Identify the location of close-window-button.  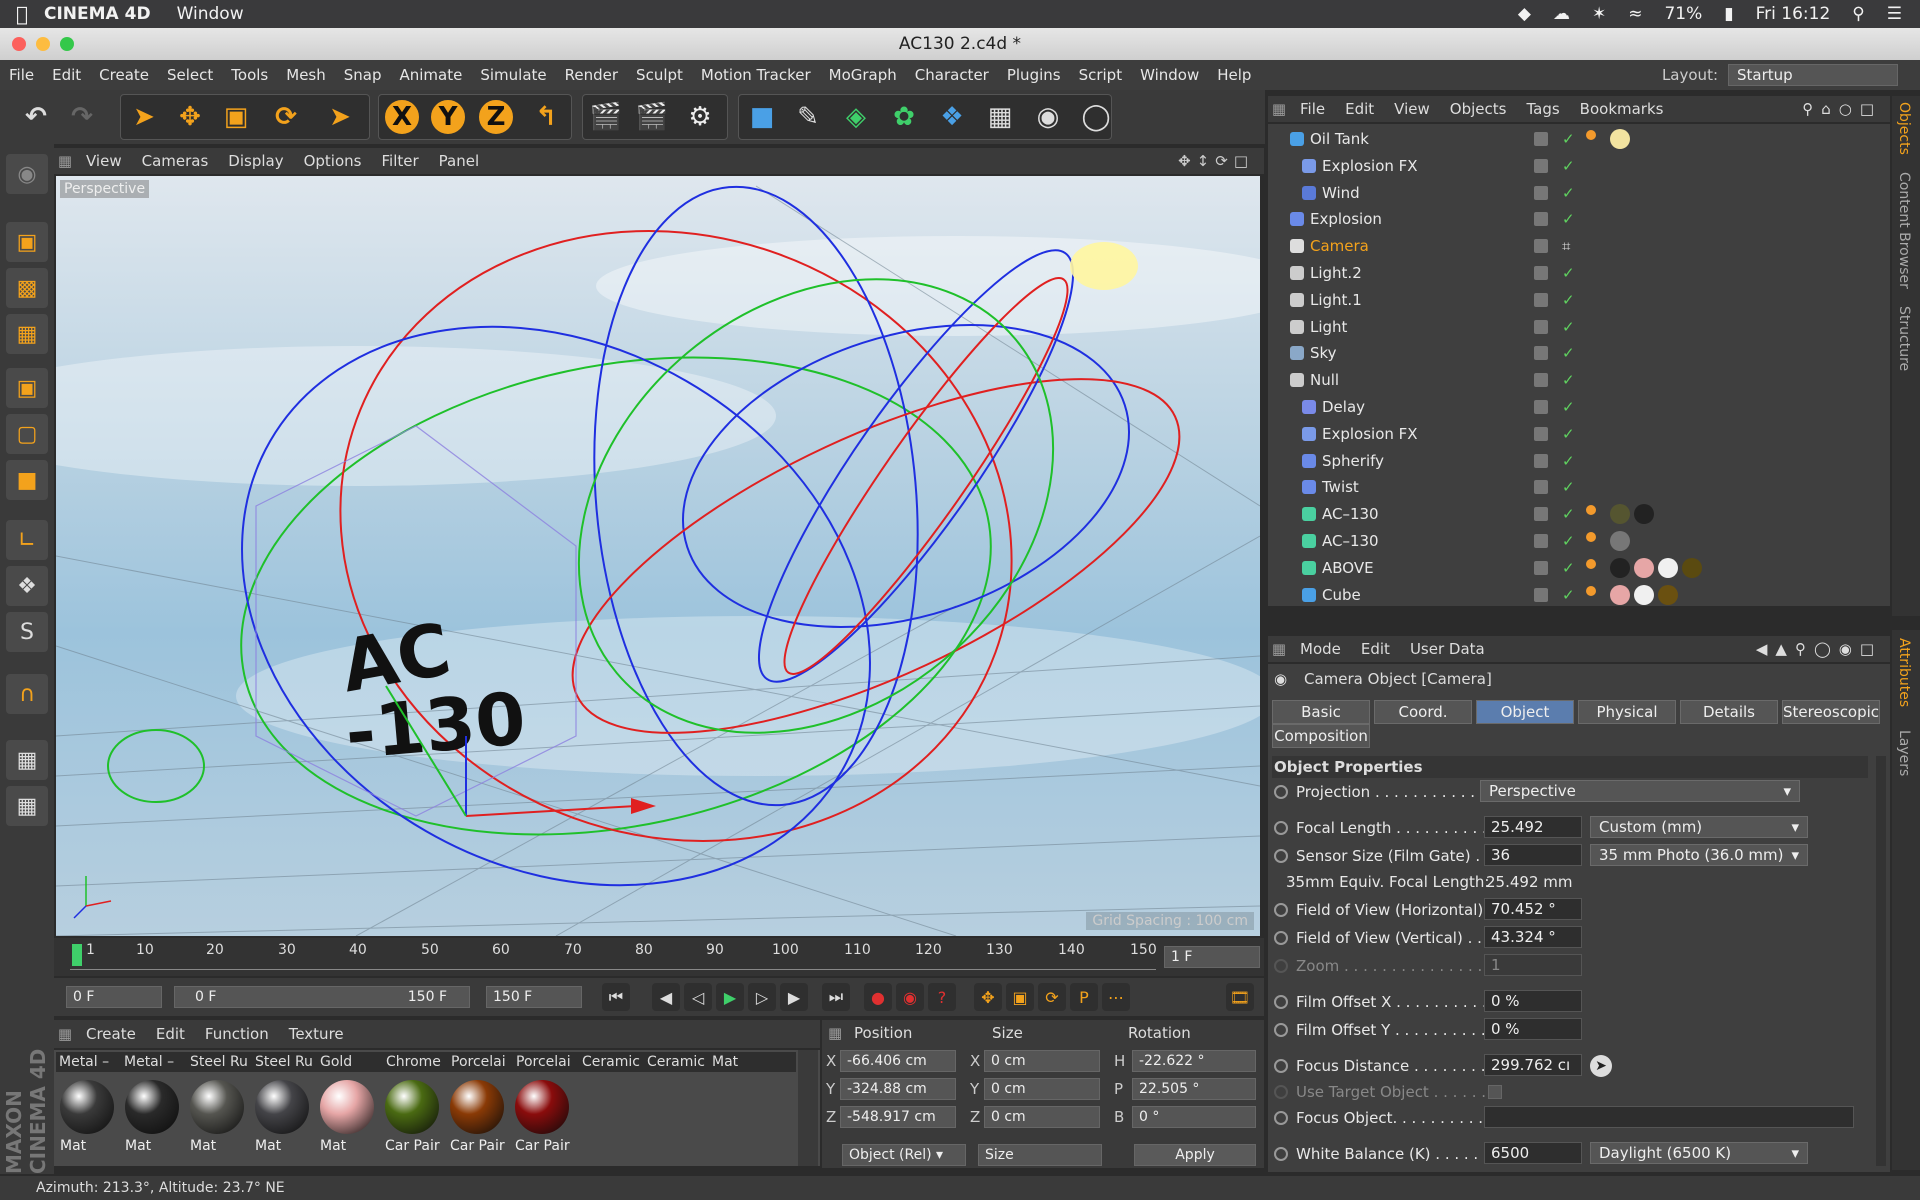
(19, 44).